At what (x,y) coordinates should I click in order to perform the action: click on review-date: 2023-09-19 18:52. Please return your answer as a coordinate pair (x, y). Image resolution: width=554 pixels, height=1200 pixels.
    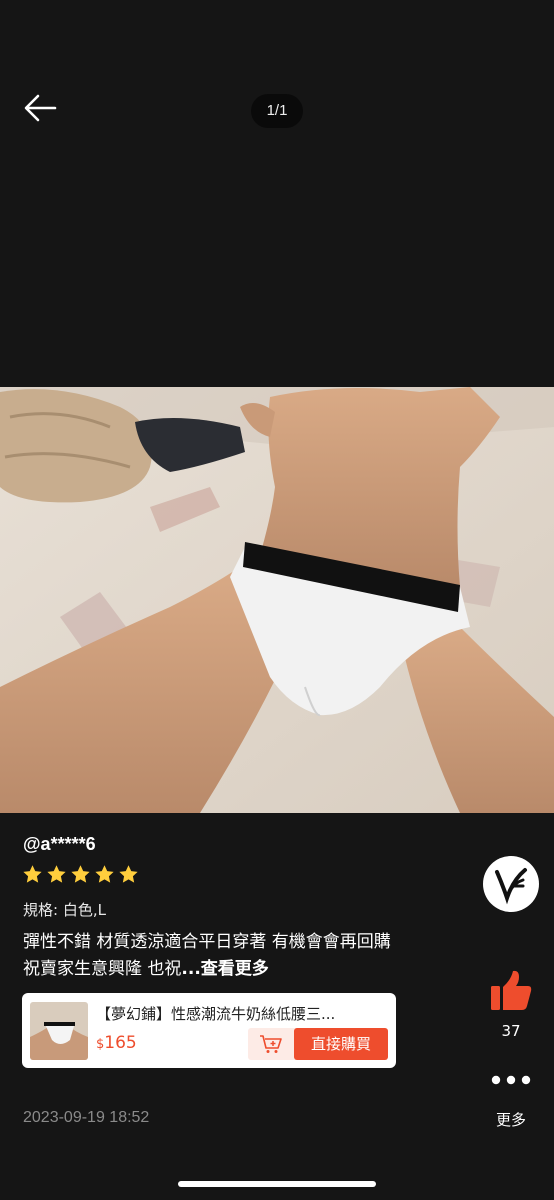
    Looking at the image, I should click on (86, 1117).